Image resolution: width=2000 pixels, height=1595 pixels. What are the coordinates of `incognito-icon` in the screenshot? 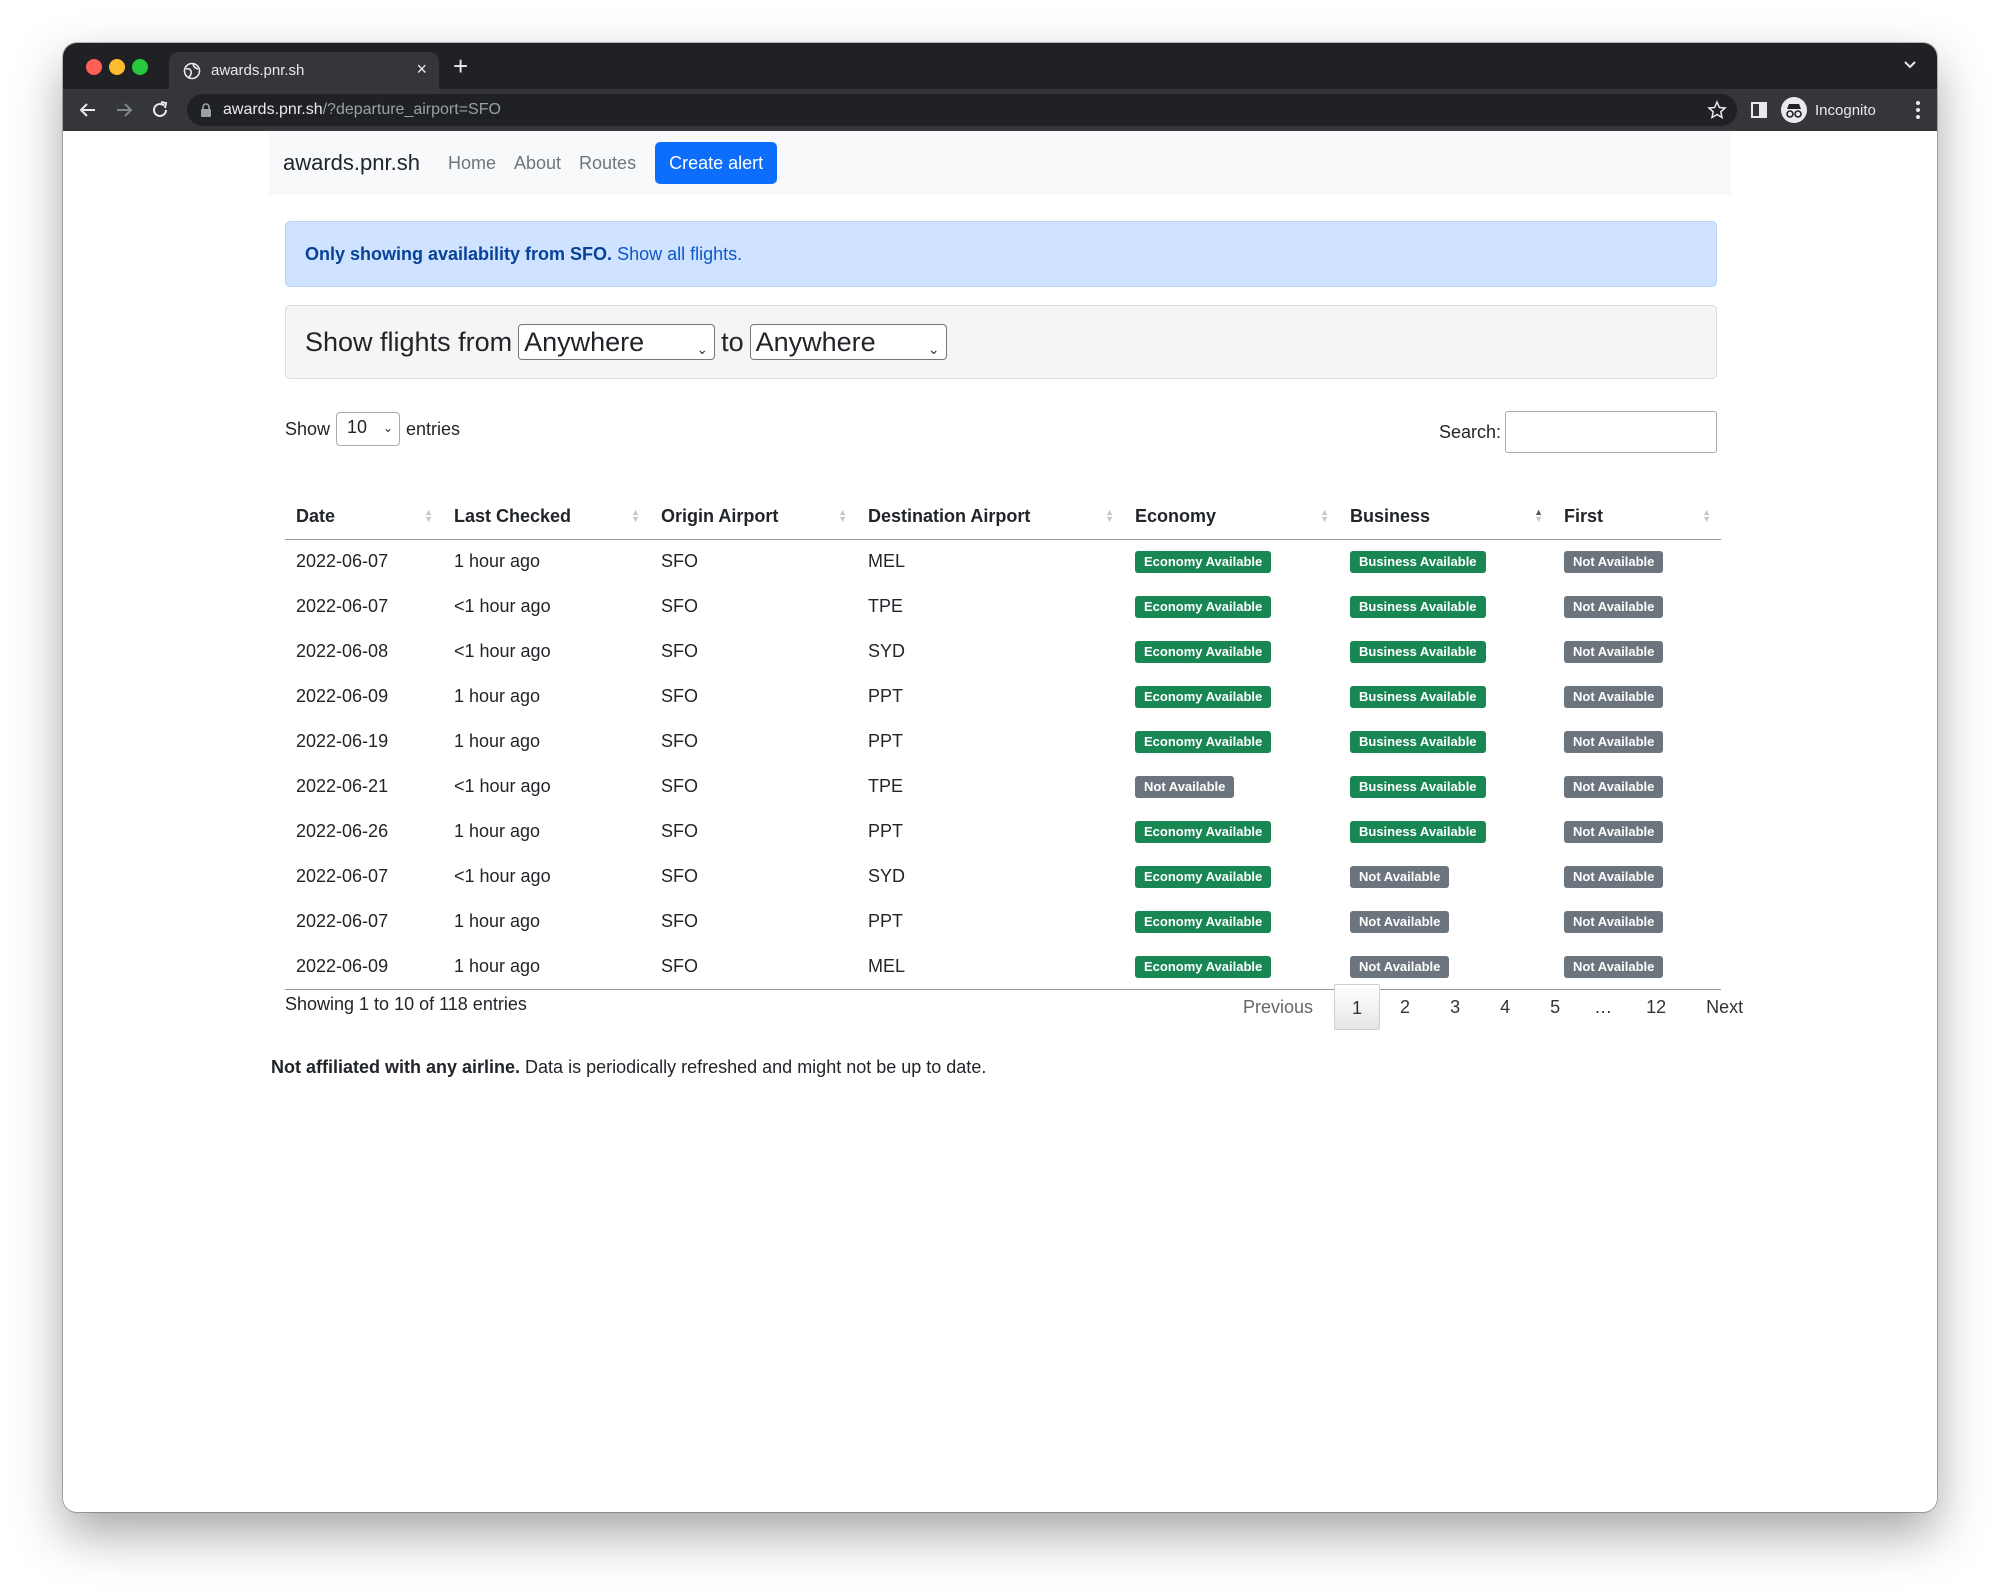 It's located at (1794, 110).